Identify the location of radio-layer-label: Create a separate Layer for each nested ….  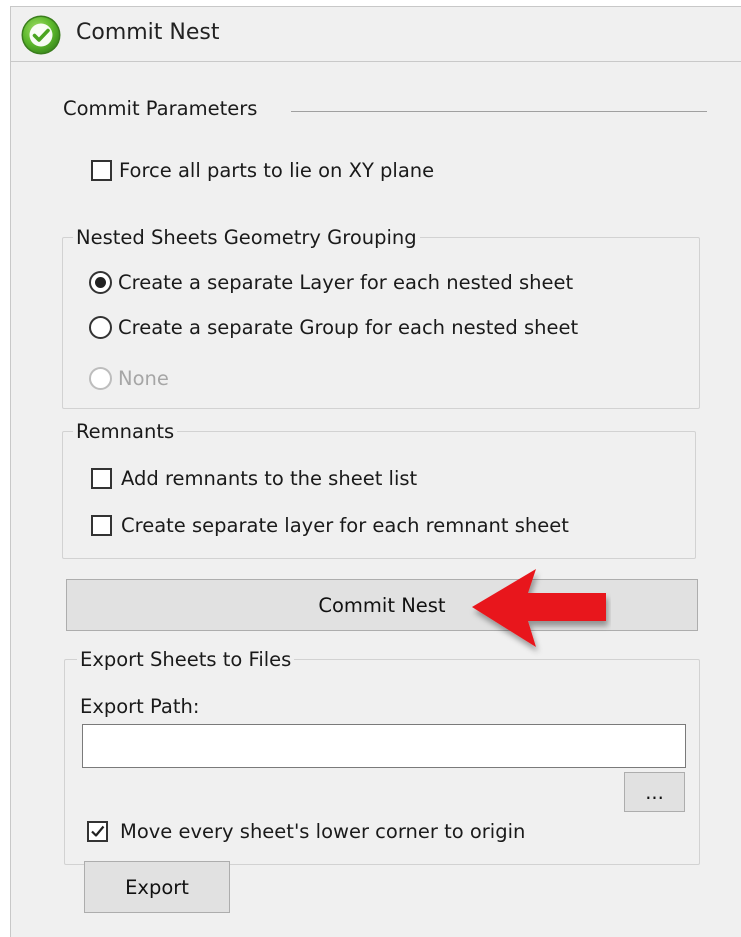
(346, 282).